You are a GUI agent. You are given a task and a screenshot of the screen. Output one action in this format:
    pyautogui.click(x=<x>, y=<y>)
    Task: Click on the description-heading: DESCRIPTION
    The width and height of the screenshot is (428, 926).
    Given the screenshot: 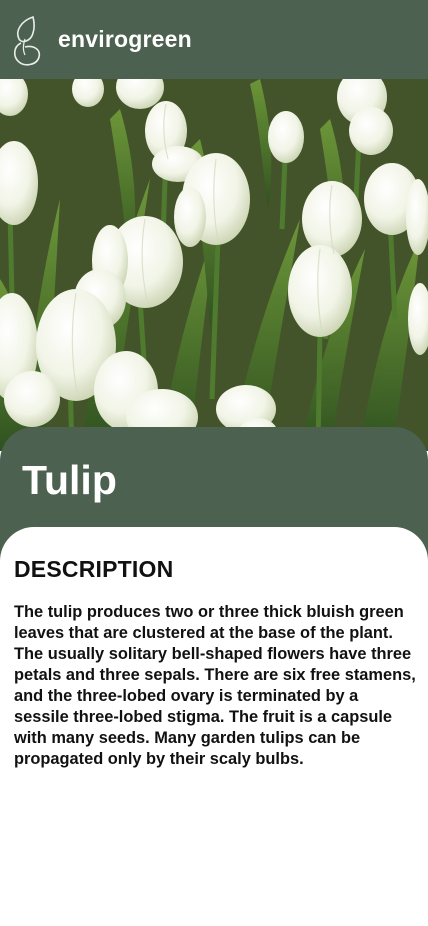 What is the action you would take?
    pyautogui.click(x=94, y=569)
    